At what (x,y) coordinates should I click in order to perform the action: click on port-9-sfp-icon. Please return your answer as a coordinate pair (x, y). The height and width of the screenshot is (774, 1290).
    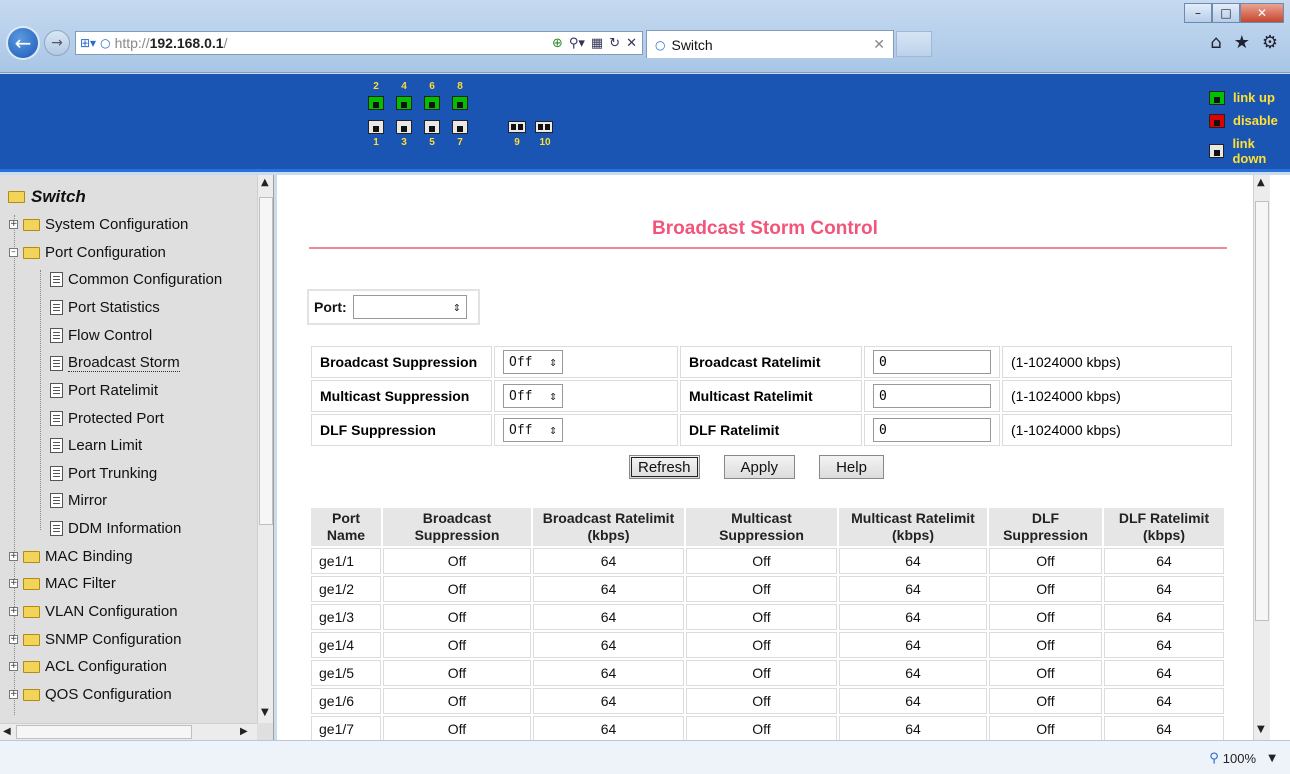
    Looking at the image, I should click on (517, 127).